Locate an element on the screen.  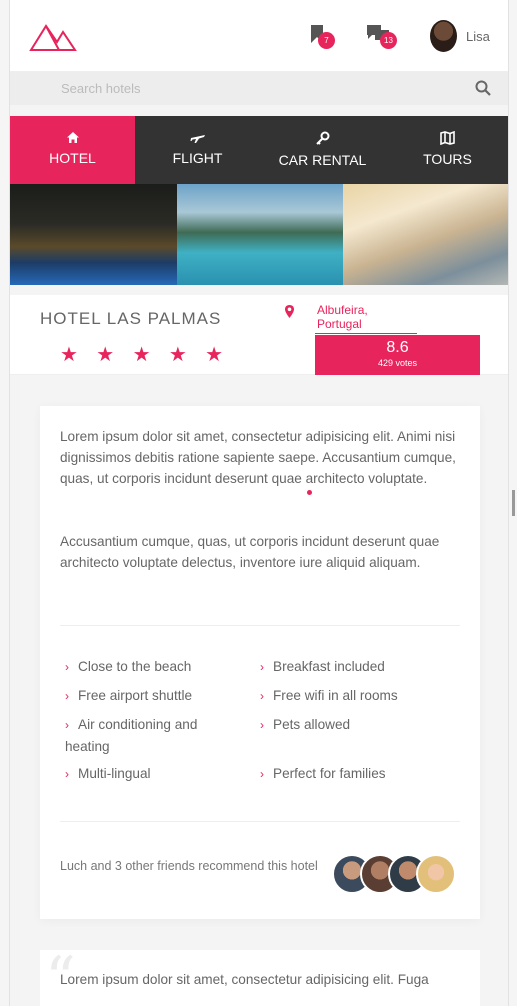
user-menu: Lisa is located at coordinates (460, 36).